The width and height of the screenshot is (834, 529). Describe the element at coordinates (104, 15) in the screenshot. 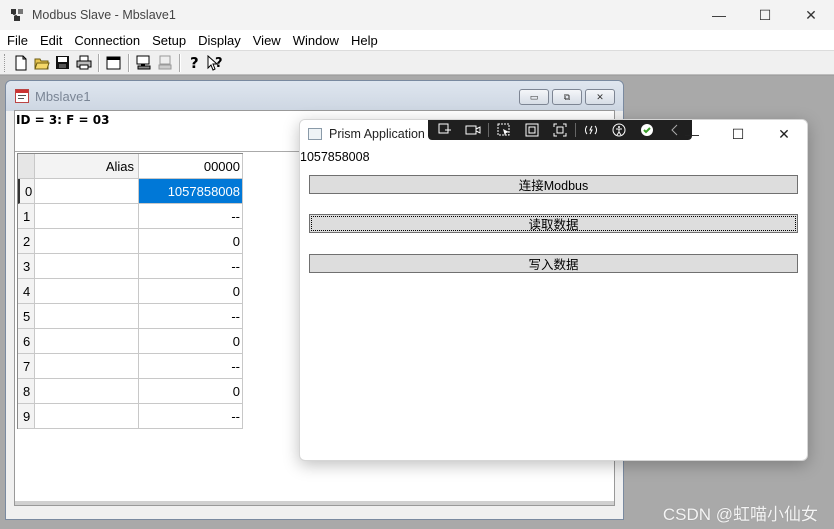

I see `app-title: Modbus Slave - Mbslave1` at that location.